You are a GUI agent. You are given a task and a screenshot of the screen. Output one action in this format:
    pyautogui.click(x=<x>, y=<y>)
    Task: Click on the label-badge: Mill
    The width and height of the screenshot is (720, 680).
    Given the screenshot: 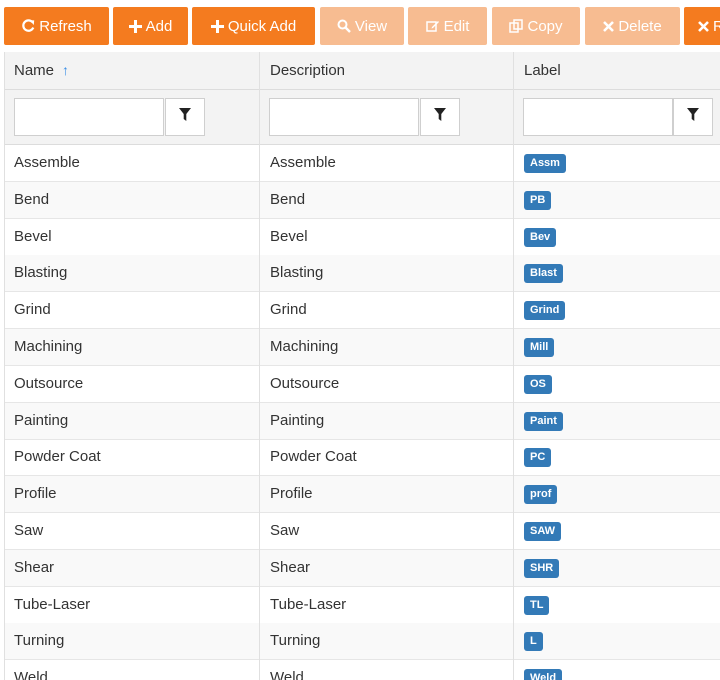 What is the action you would take?
    pyautogui.click(x=539, y=347)
    